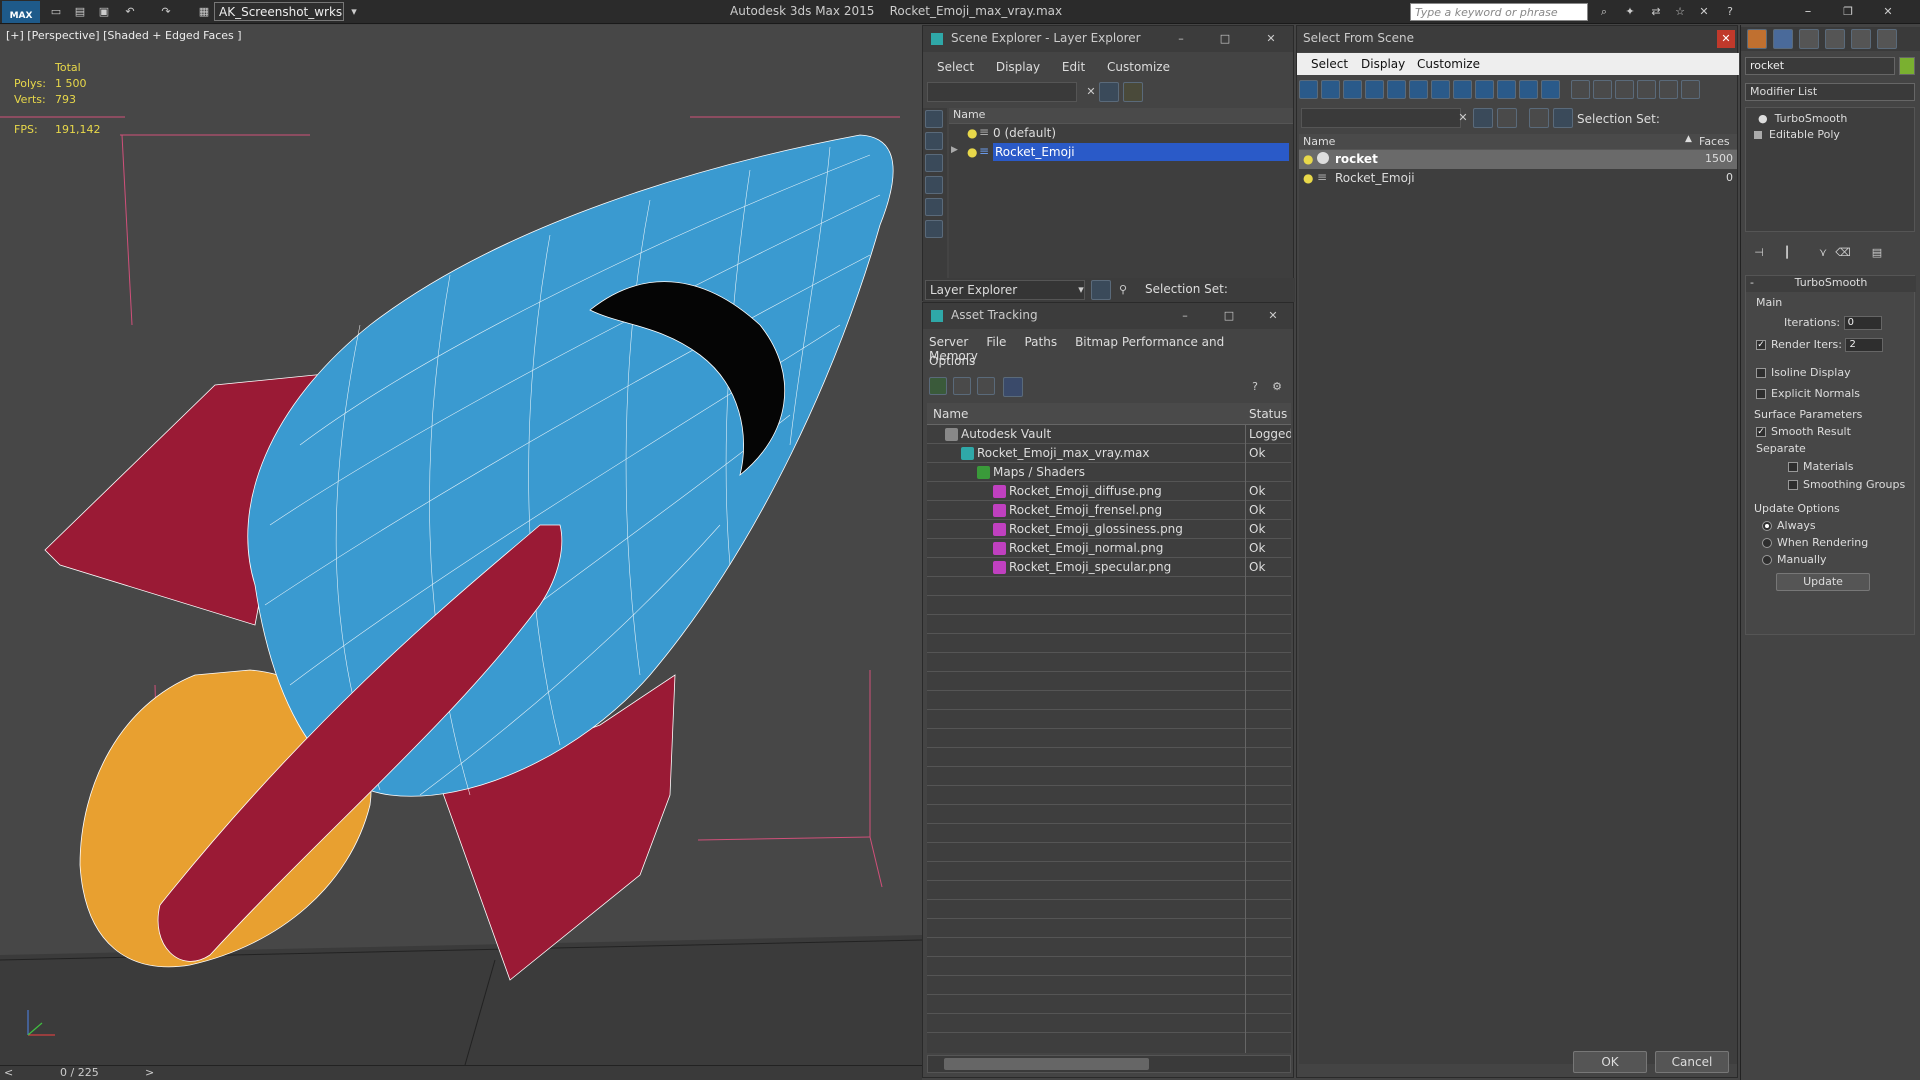 Image resolution: width=1920 pixels, height=1080 pixels. Describe the element at coordinates (1846, 484) in the screenshot. I see `smoothing-groups-option: Smoothing Groups` at that location.